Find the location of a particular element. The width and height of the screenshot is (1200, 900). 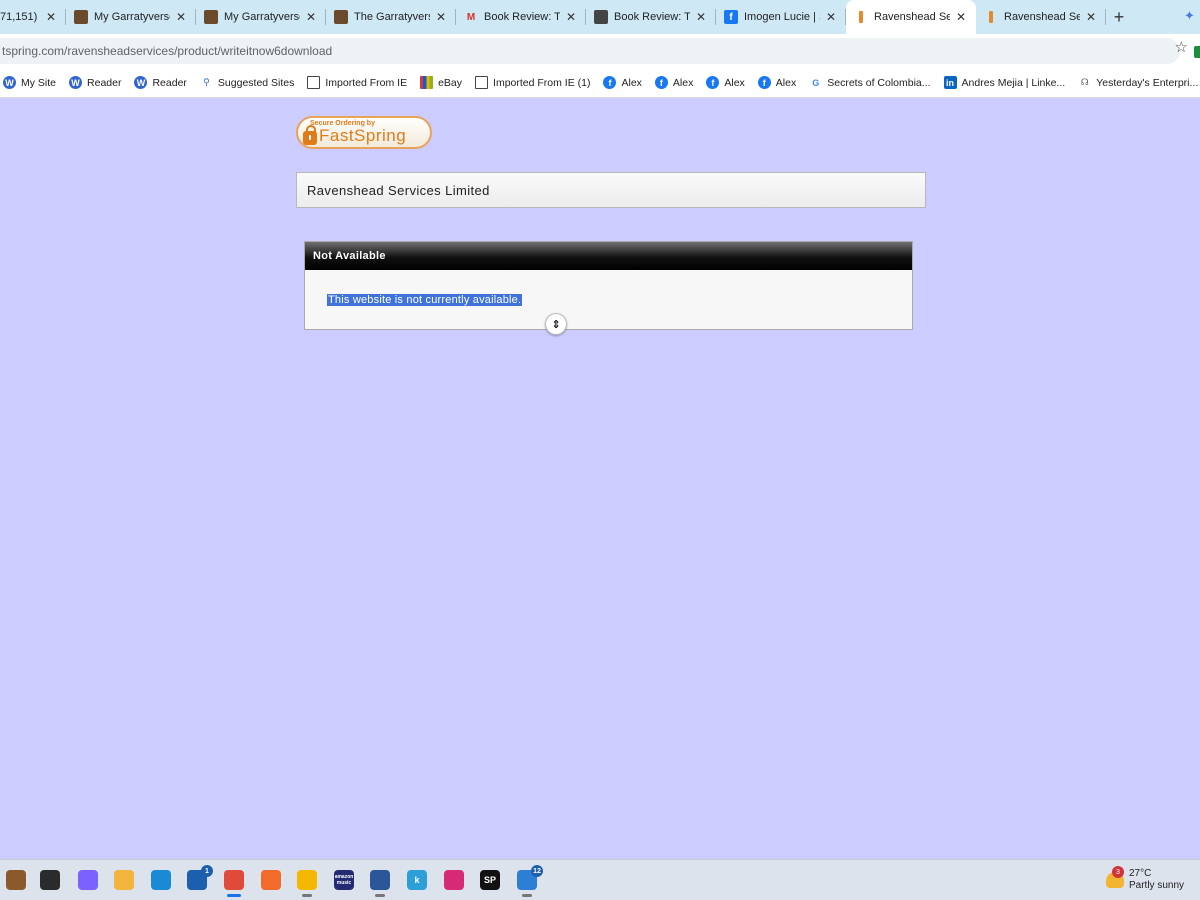

chrome-icon is located at coordinates (234, 880).